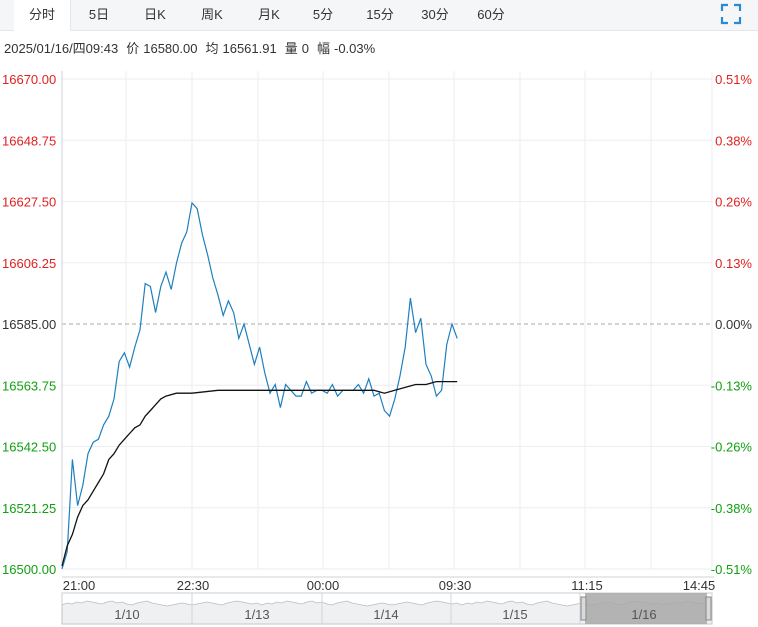 The height and width of the screenshot is (627, 758). Describe the element at coordinates (708, 608) in the screenshot. I see `navigator-handle-right` at that location.